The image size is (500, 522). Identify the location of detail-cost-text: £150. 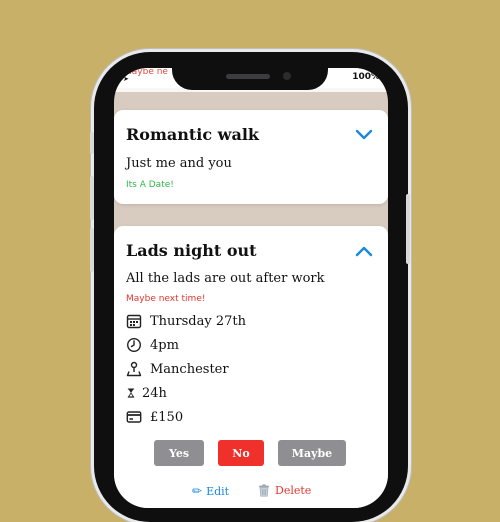
(166, 417).